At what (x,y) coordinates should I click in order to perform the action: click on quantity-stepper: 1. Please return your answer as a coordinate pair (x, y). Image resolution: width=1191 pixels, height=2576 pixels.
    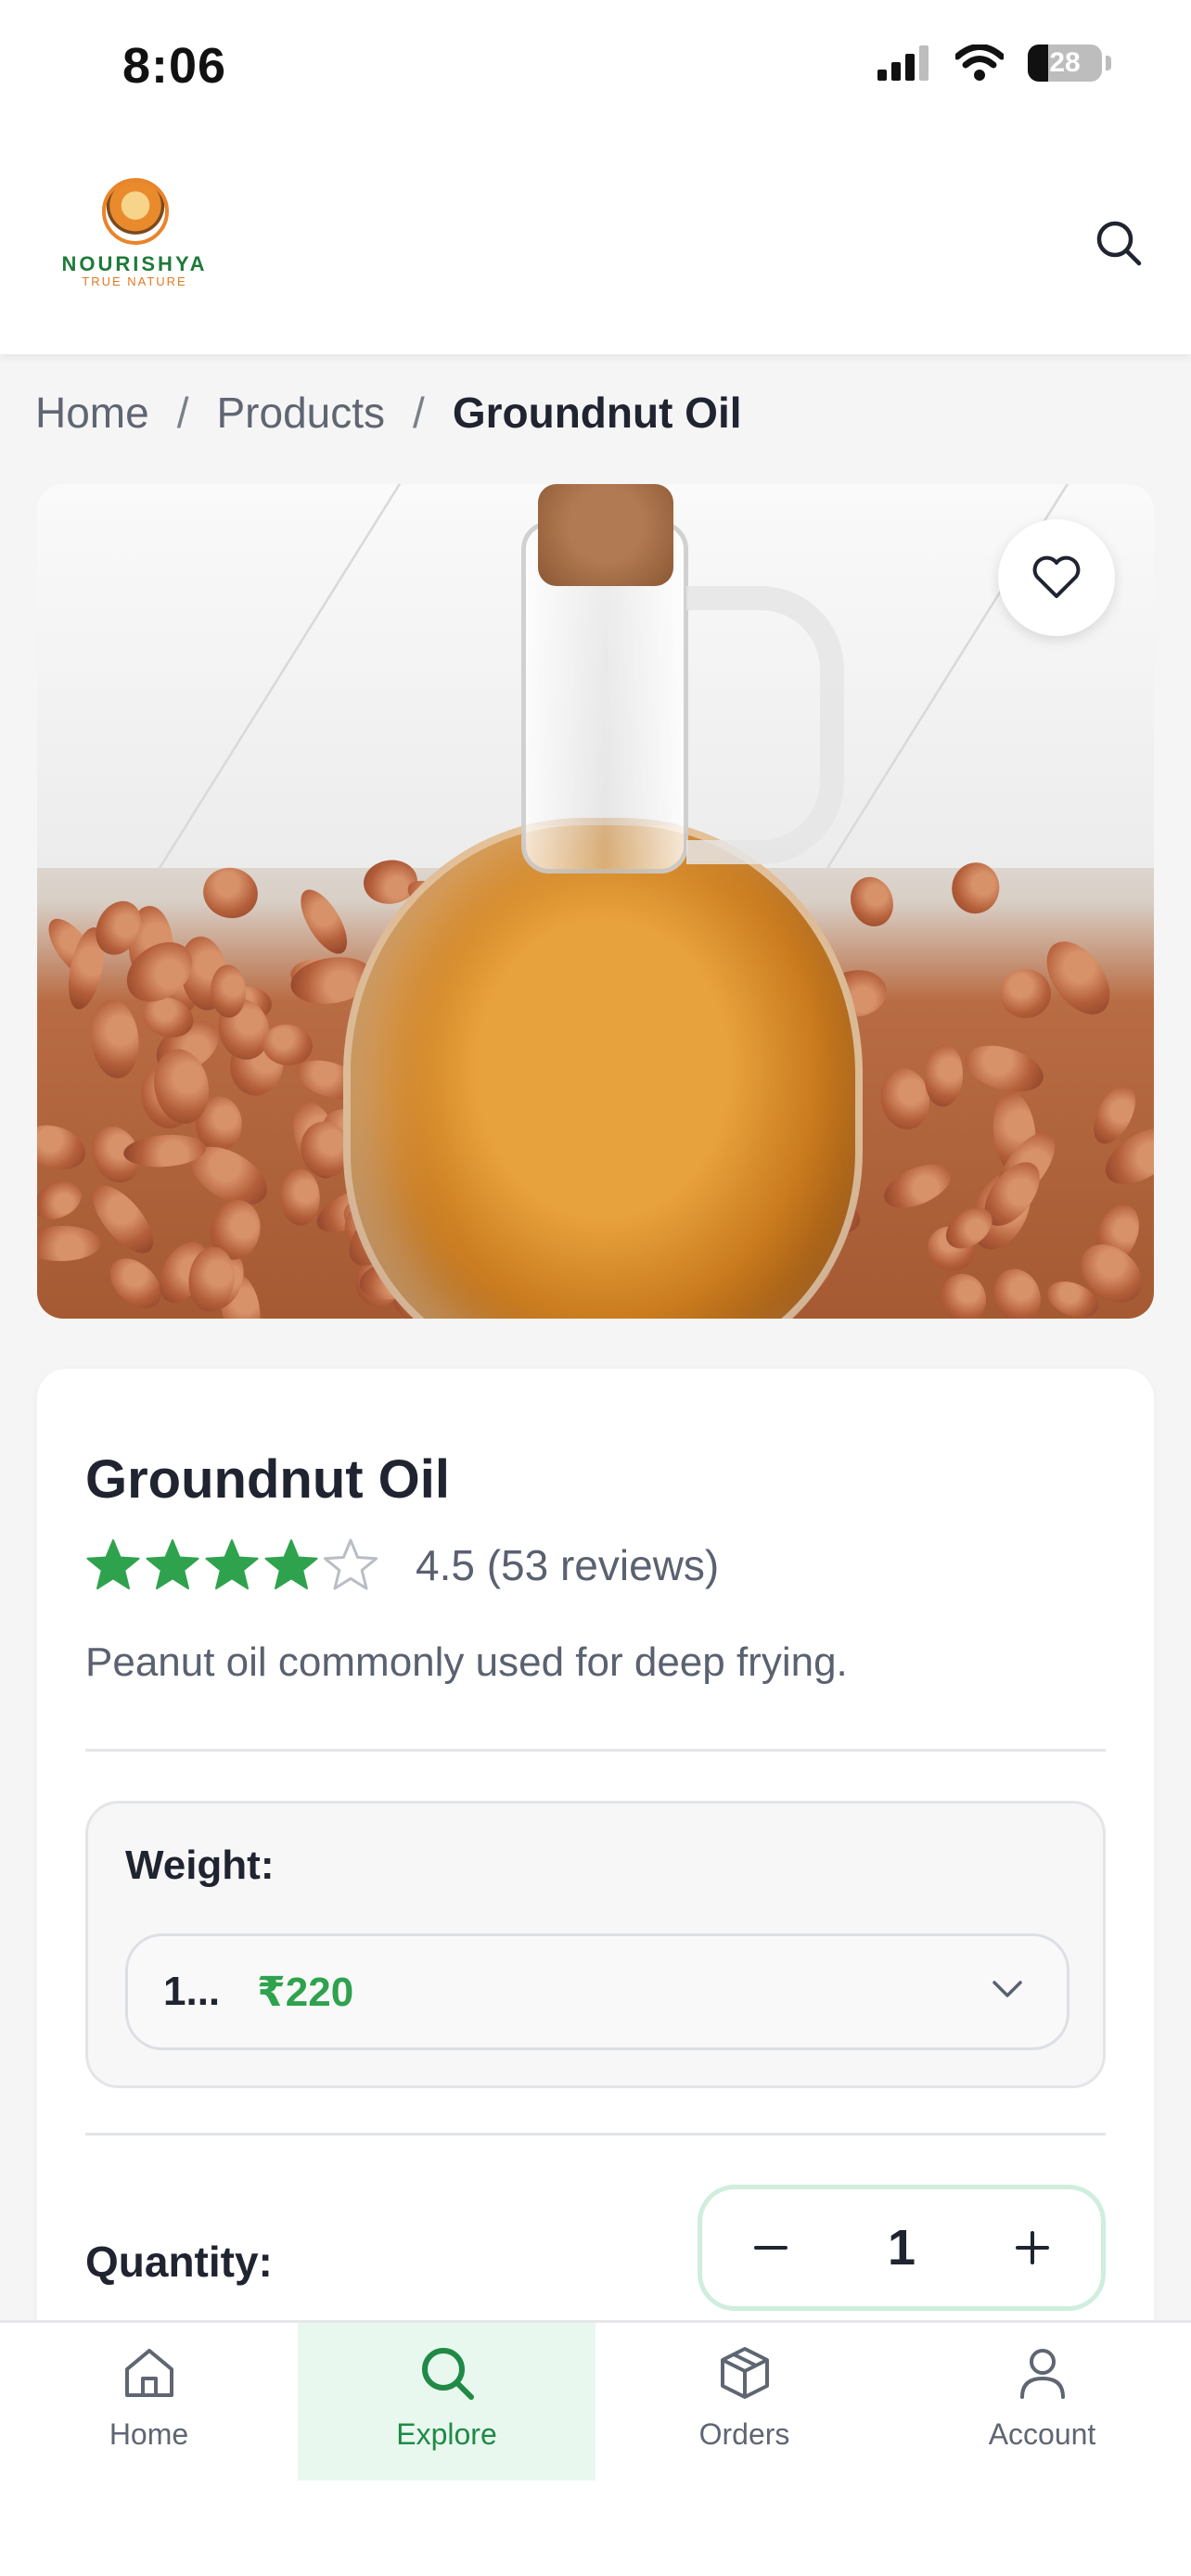
    Looking at the image, I should click on (902, 2248).